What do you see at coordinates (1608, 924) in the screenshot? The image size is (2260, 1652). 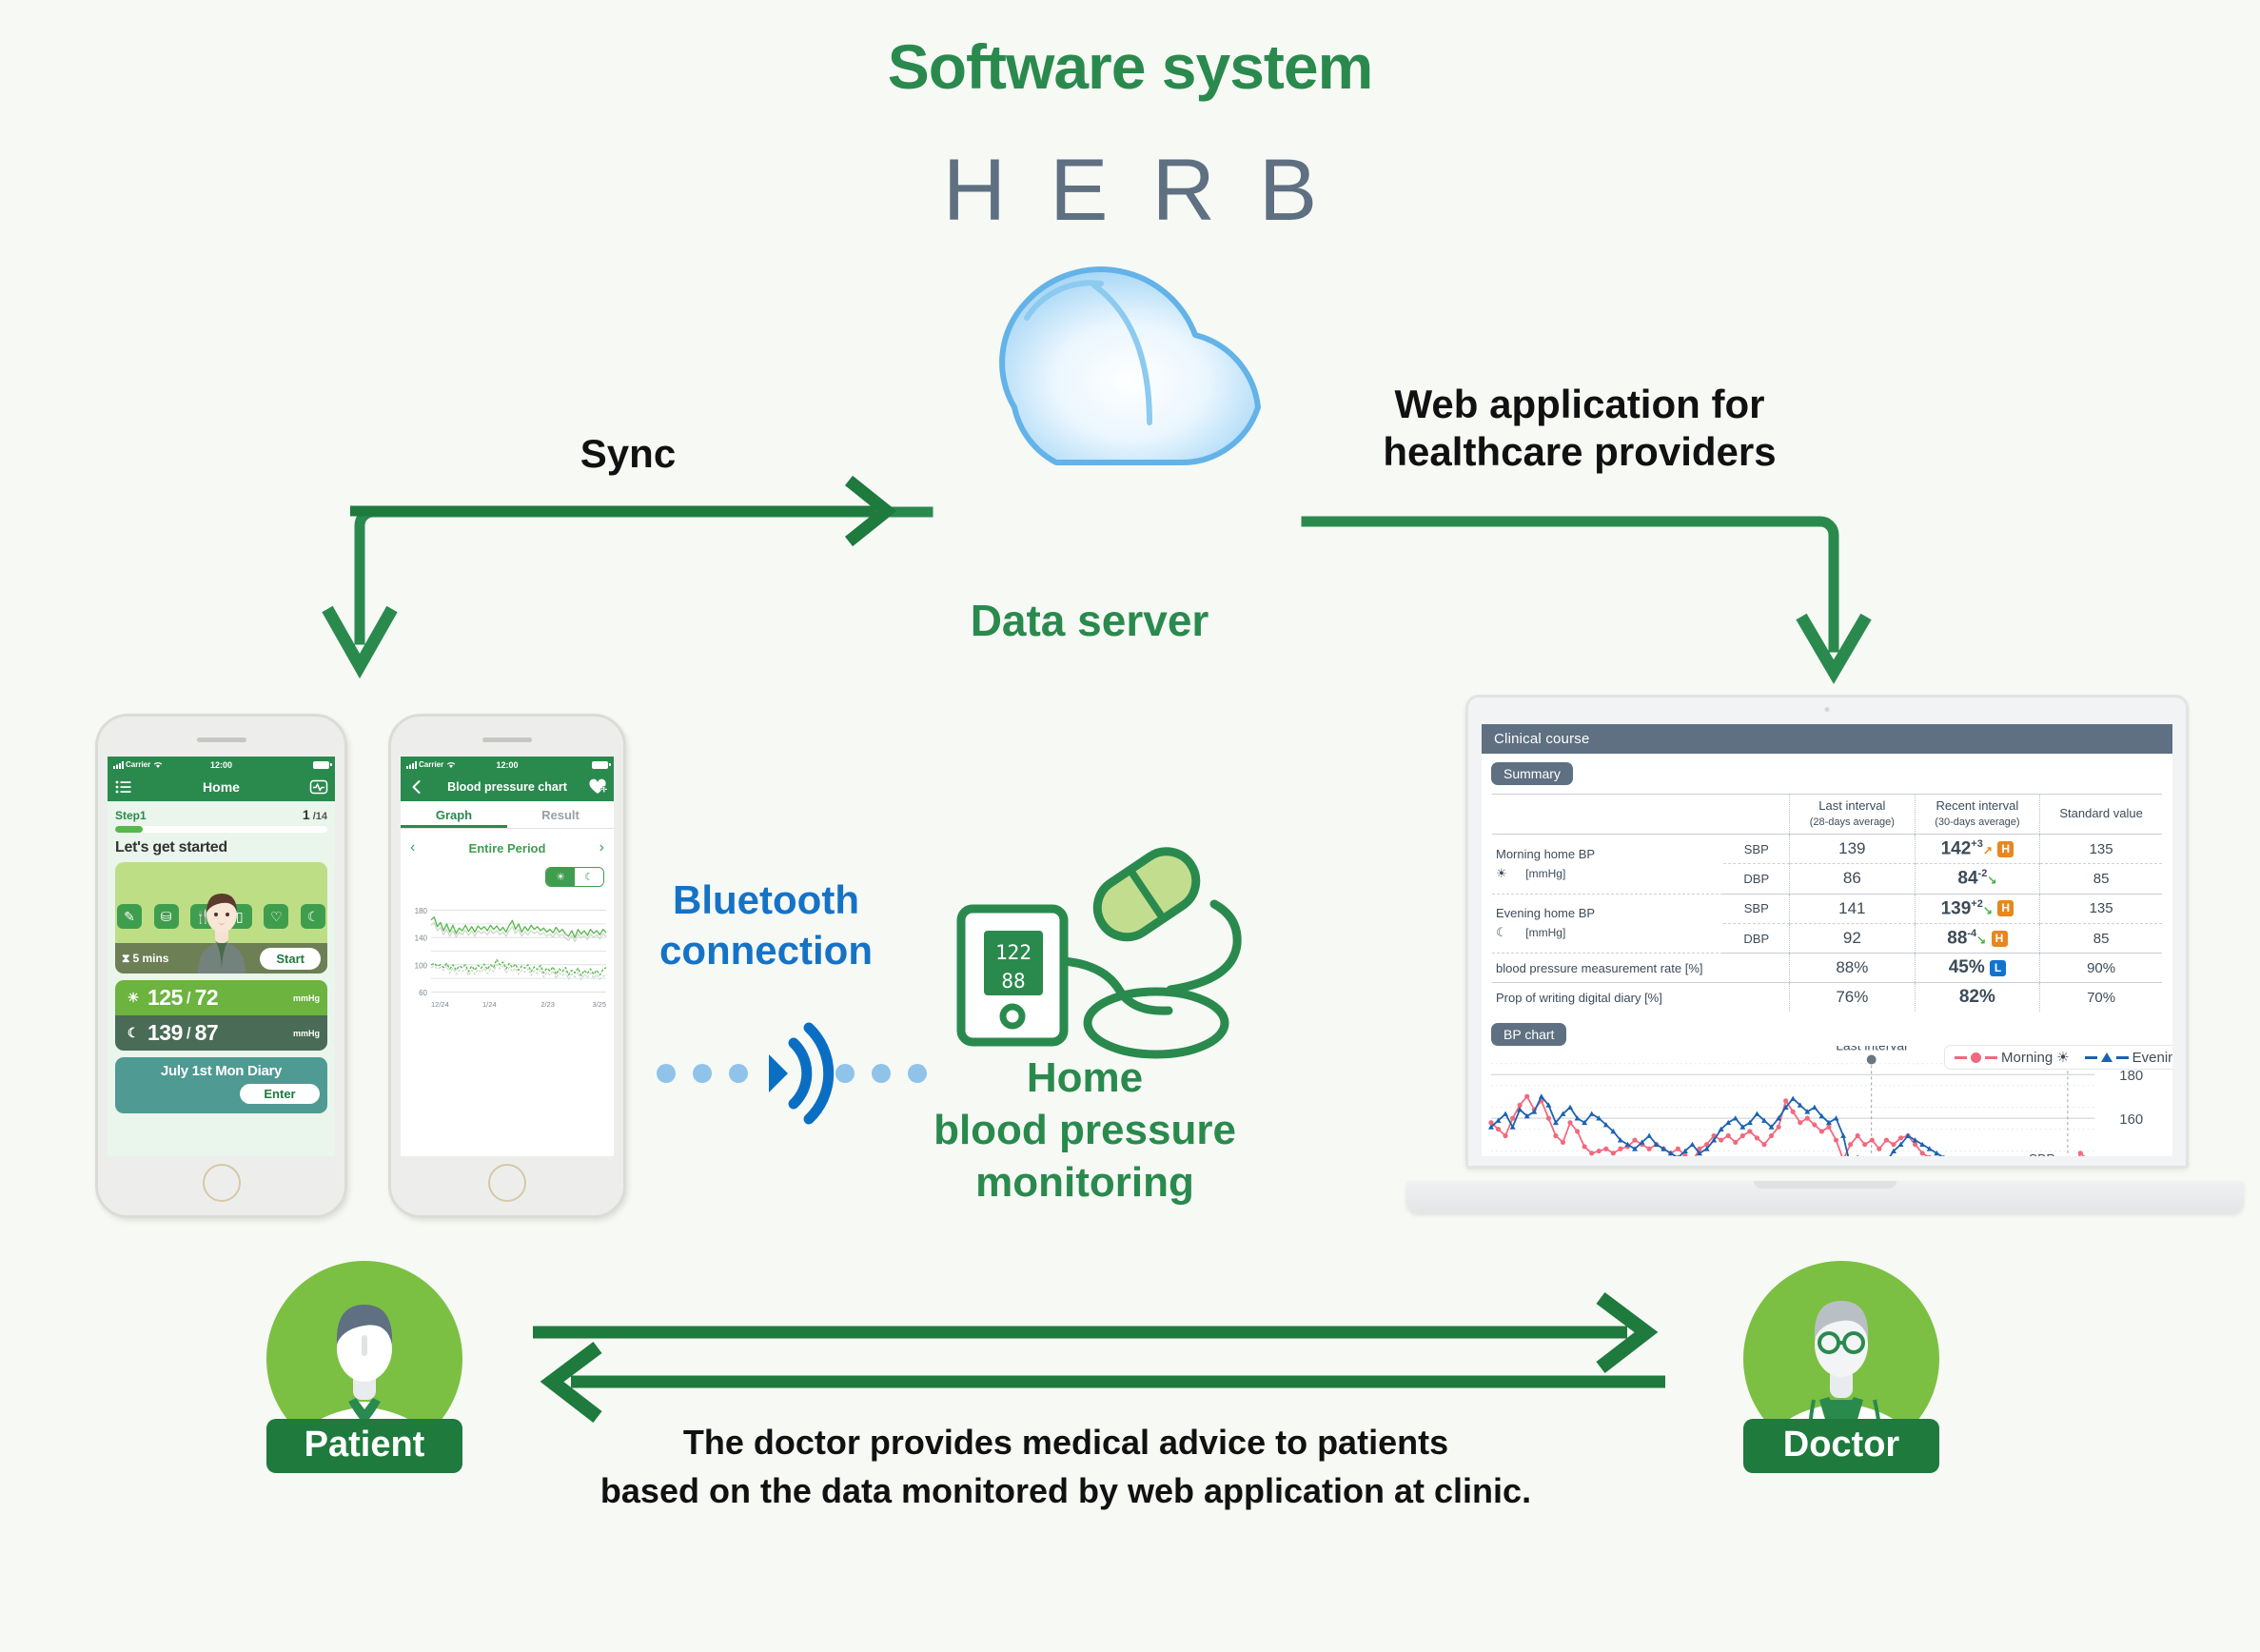 I see `row-group-evening: Evening home BP ☾ [mmHg]` at bounding box center [1608, 924].